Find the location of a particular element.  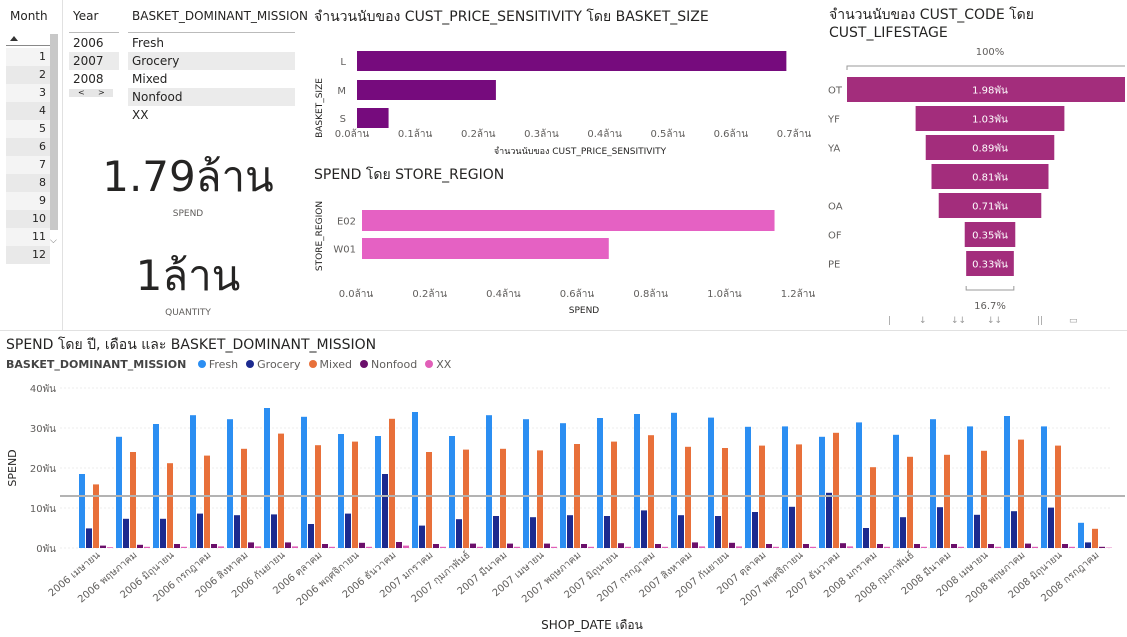

triangle-up-icon is located at coordinates (14, 38).